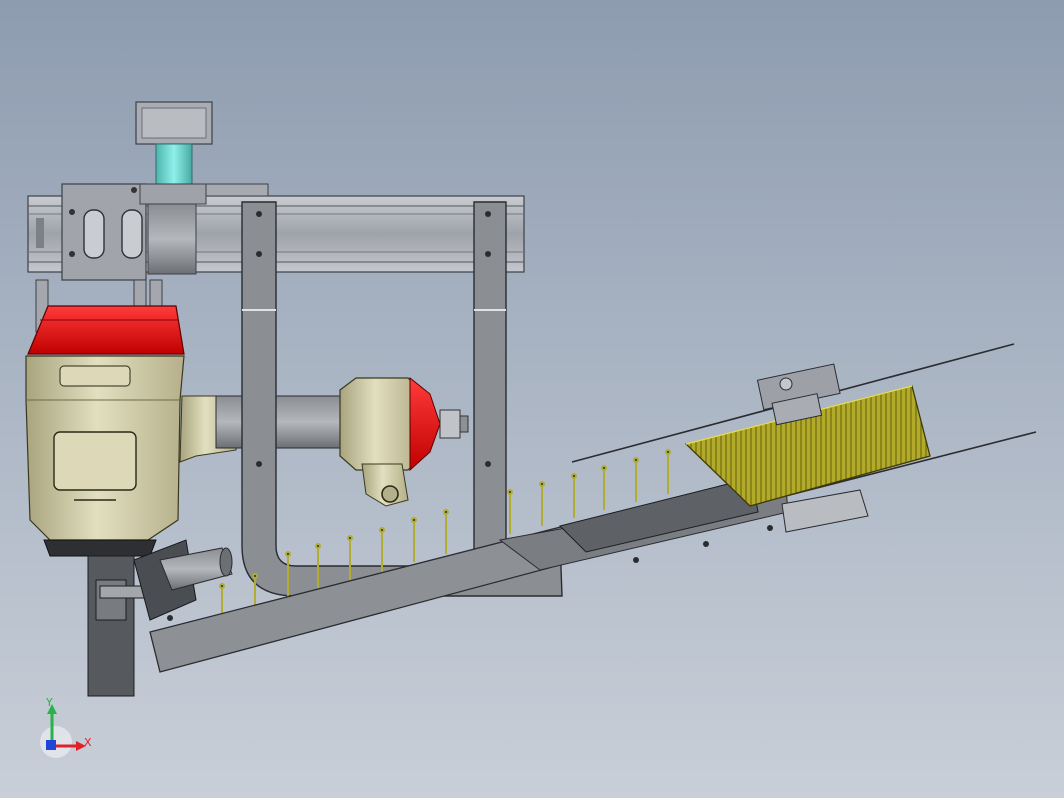 This screenshot has height=798, width=1064. What do you see at coordinates (131, 431) in the screenshot?
I see `nail-gun-body` at bounding box center [131, 431].